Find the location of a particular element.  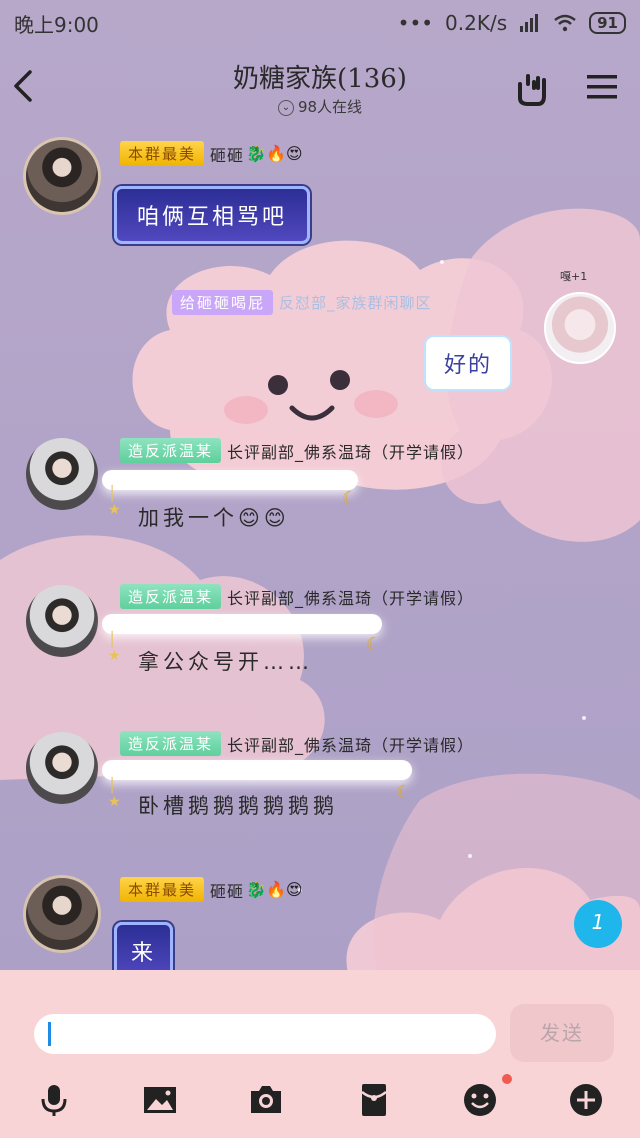

signal-icon is located at coordinates (529, 23).